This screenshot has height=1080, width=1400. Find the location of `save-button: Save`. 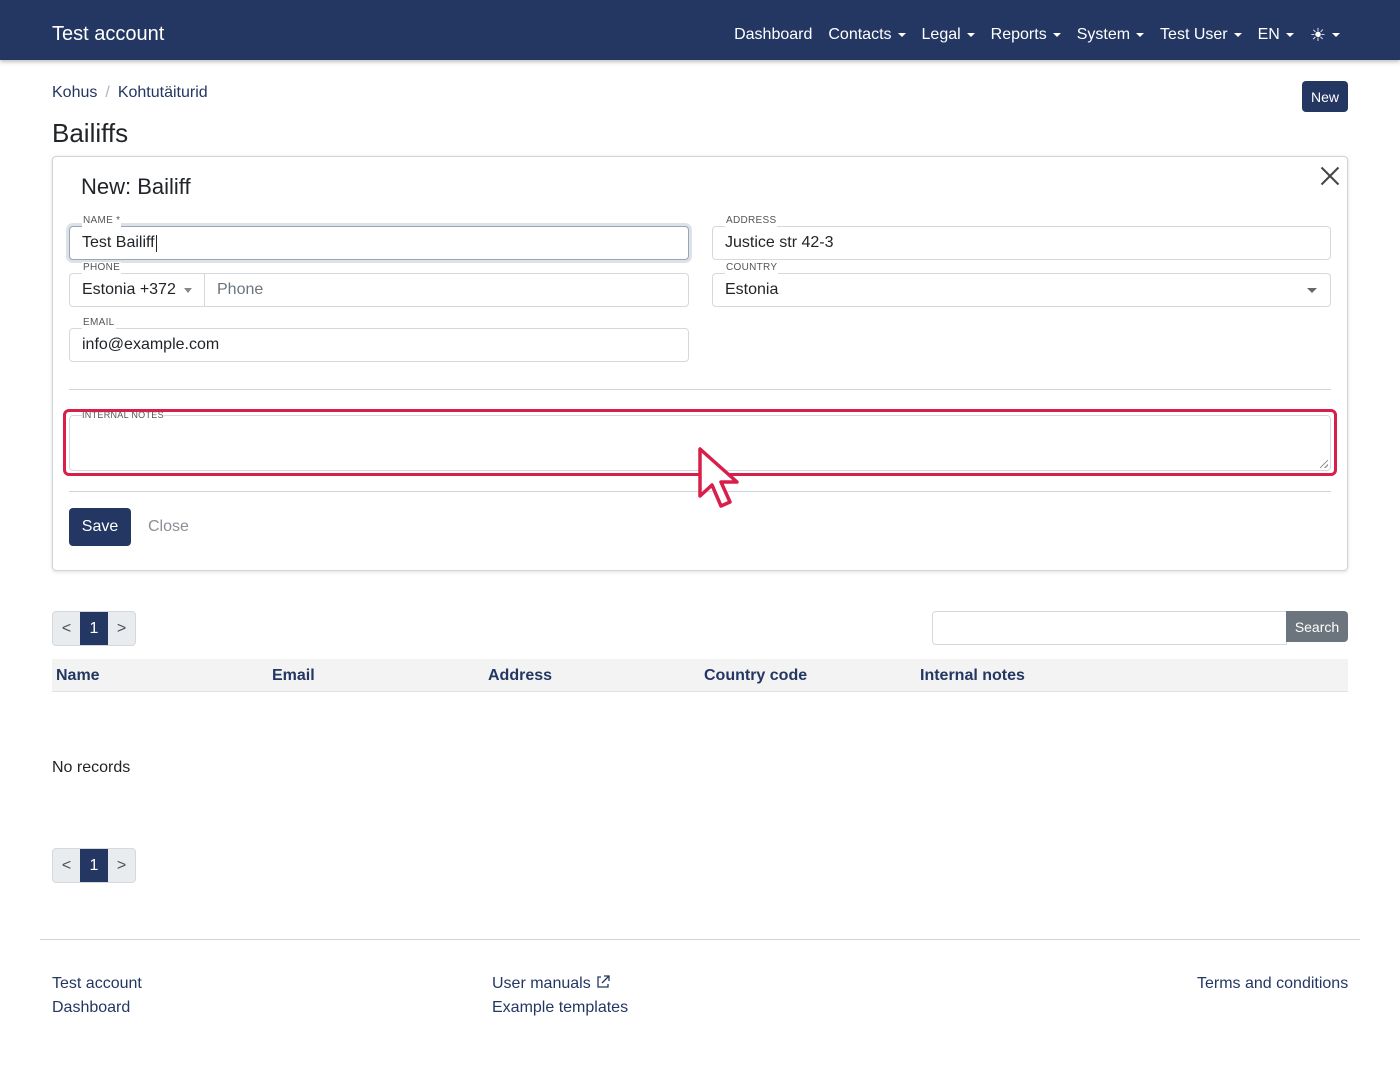

save-button: Save is located at coordinates (100, 527).